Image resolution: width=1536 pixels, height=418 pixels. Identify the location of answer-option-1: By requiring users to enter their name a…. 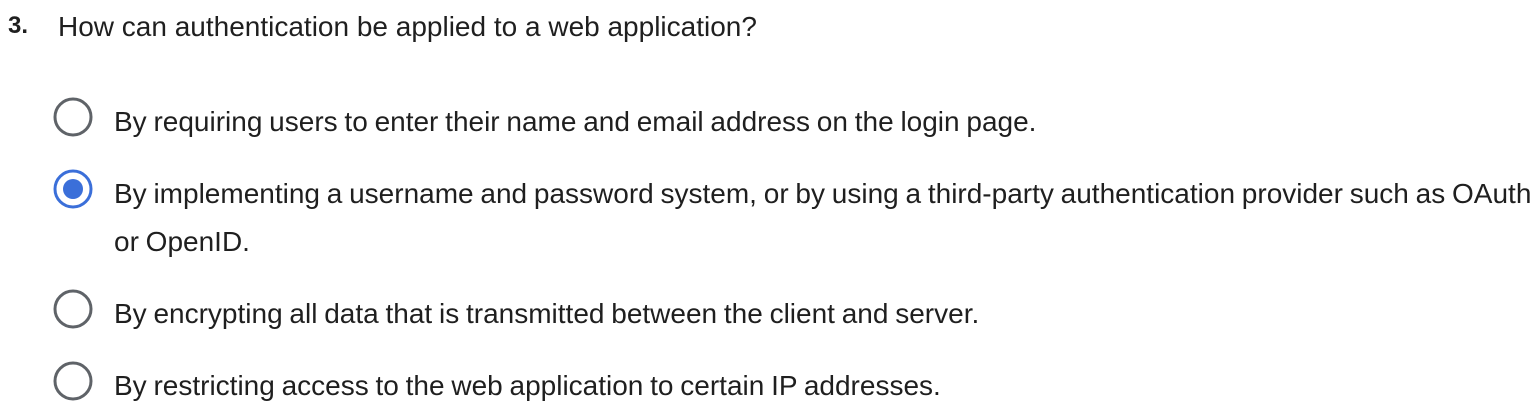
(792, 121).